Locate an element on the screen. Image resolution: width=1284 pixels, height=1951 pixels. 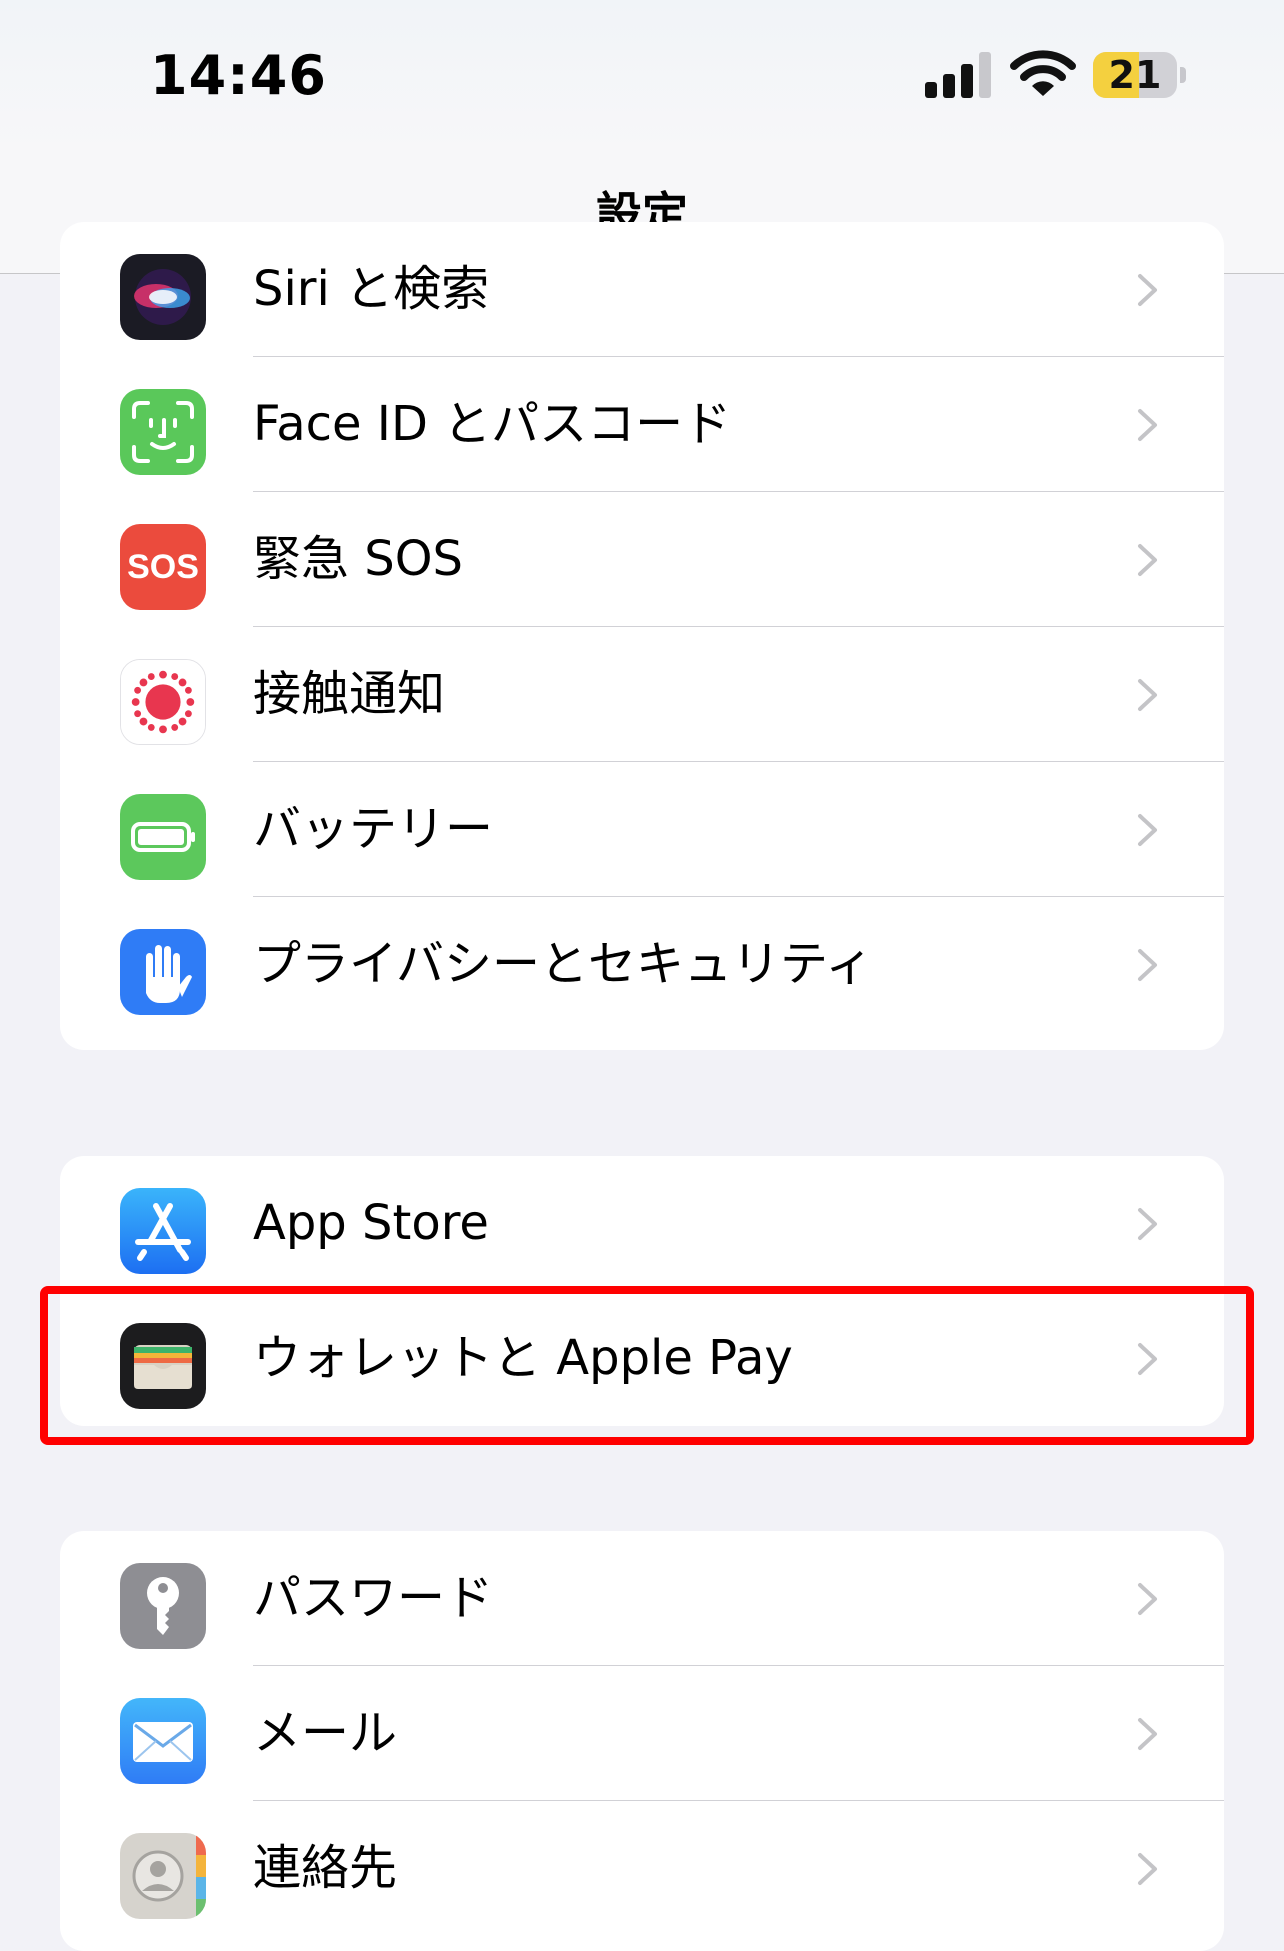
settings-row-label: App Store is located at coordinates (371, 1223).